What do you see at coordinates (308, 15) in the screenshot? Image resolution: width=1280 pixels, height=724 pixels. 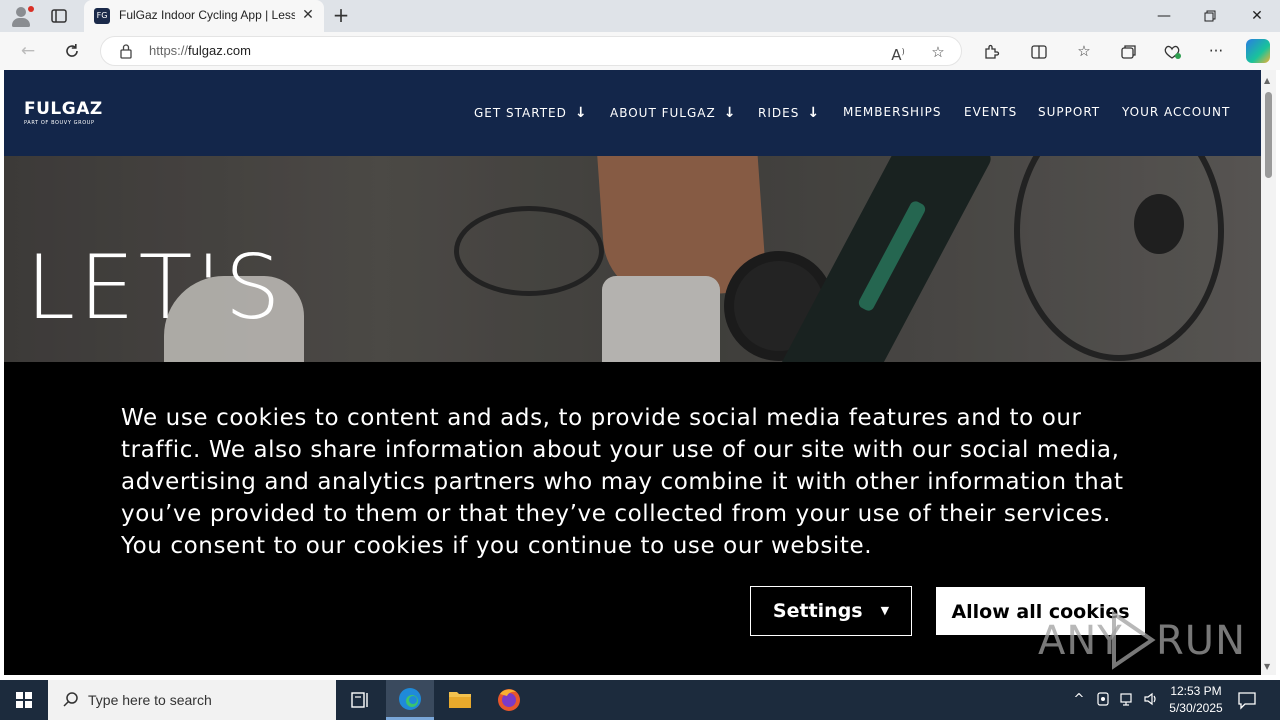 I see `close-tab-icon: ✕` at bounding box center [308, 15].